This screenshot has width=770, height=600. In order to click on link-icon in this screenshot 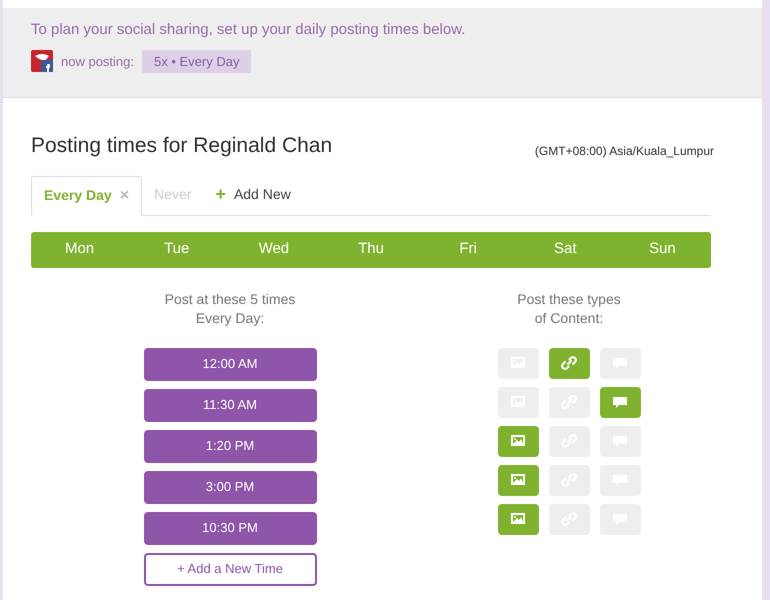, I will do `click(569, 363)`.